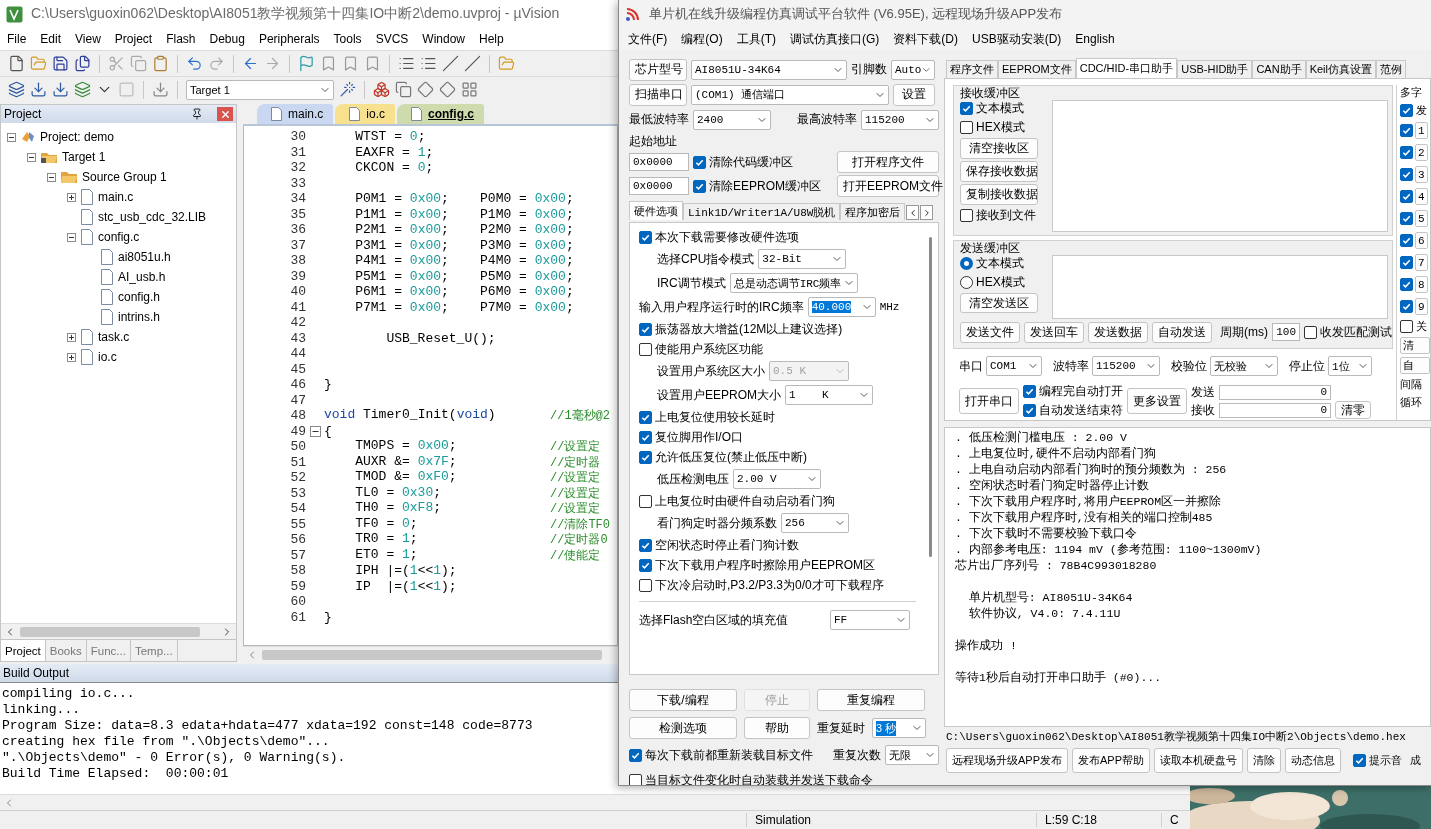 The image size is (1431, 829). I want to click on grid-icon, so click(469, 89).